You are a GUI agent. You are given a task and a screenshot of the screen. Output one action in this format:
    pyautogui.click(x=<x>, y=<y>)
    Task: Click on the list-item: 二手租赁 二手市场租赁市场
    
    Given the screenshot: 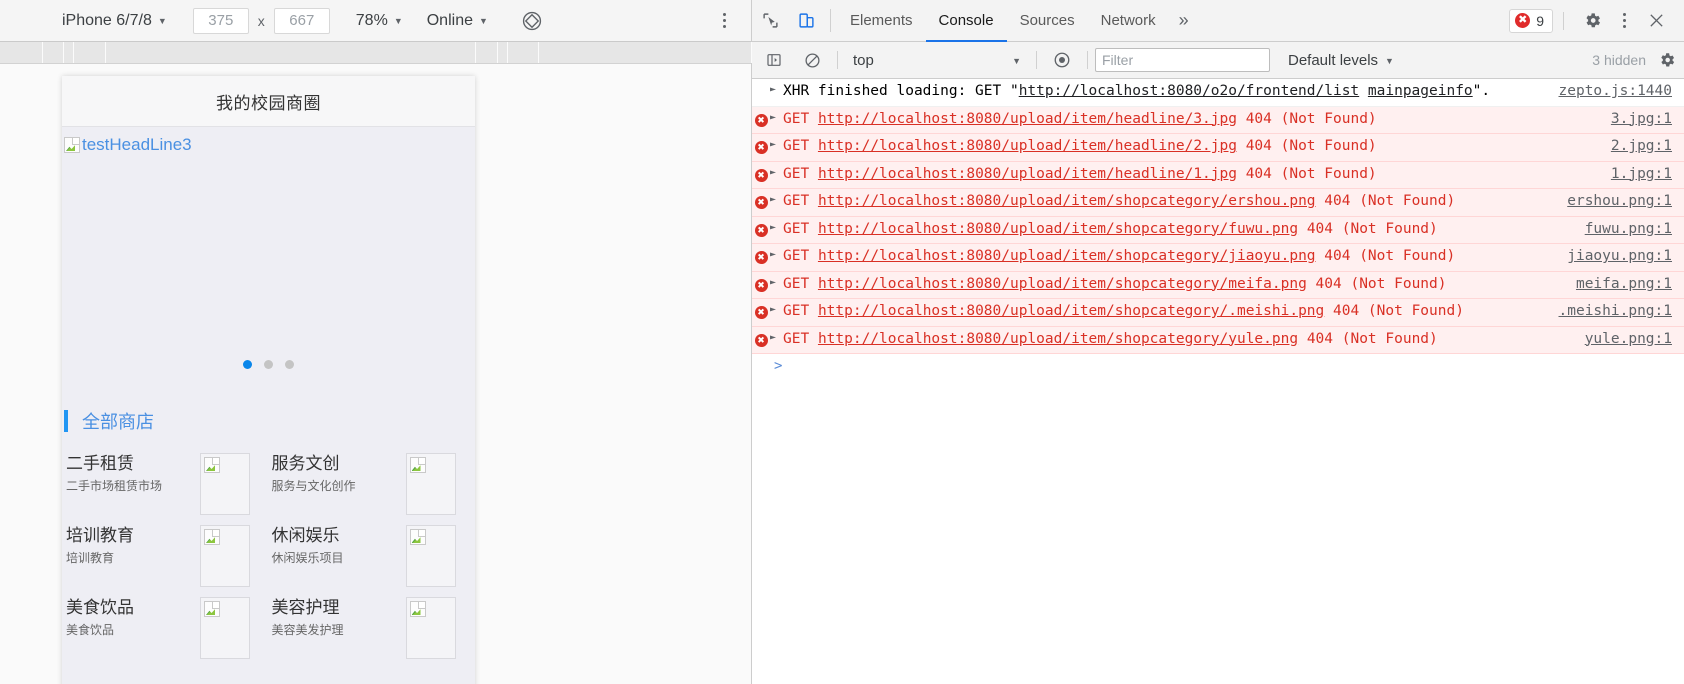 What is the action you would take?
    pyautogui.click(x=167, y=483)
    